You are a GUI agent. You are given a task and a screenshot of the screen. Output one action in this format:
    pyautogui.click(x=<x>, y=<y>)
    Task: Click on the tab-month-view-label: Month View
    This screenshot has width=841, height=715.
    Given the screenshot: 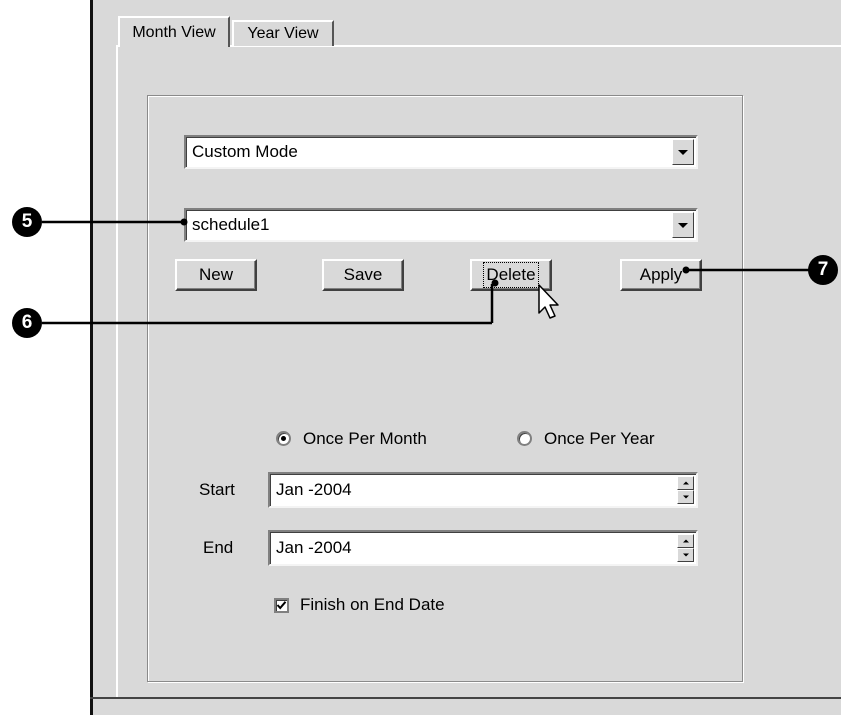 What is the action you would take?
    pyautogui.click(x=174, y=32)
    